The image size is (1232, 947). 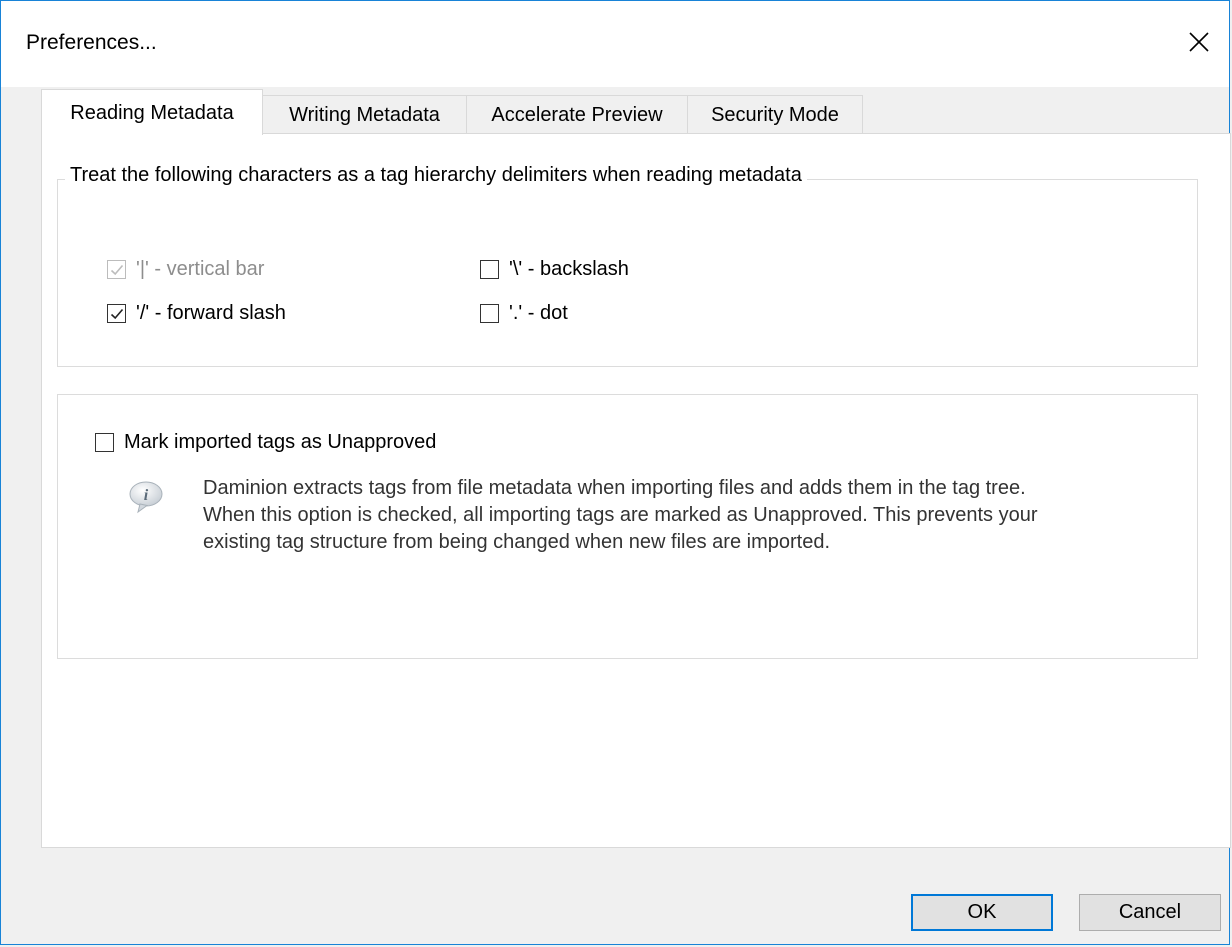 I want to click on tab-reading-metadata: Reading Metadata, so click(x=152, y=112).